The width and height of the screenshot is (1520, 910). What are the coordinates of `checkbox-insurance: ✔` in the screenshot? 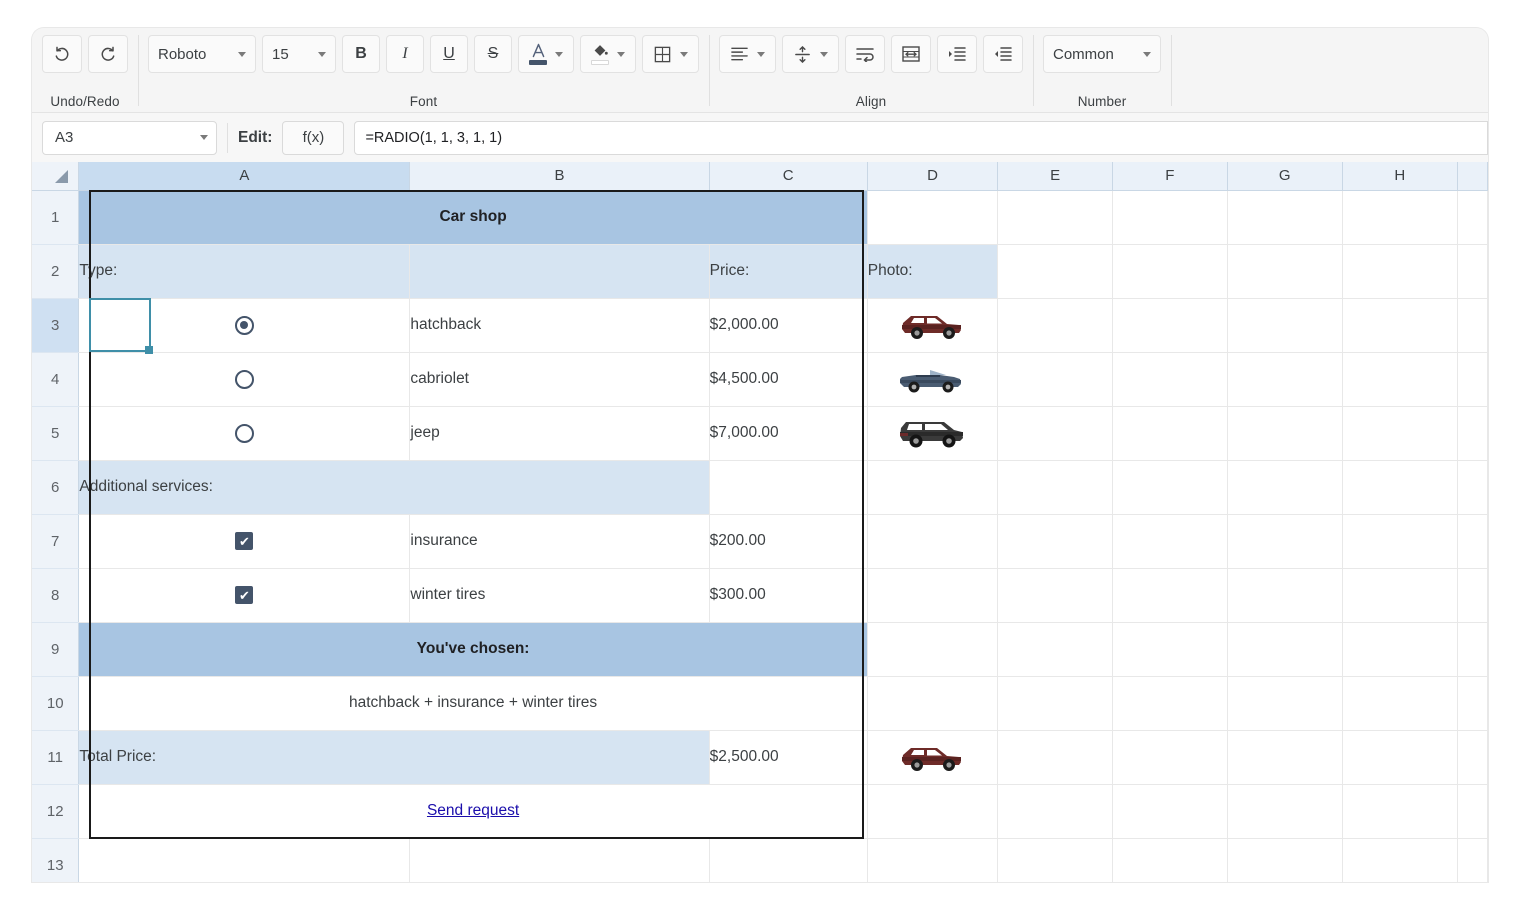 It's located at (244, 541).